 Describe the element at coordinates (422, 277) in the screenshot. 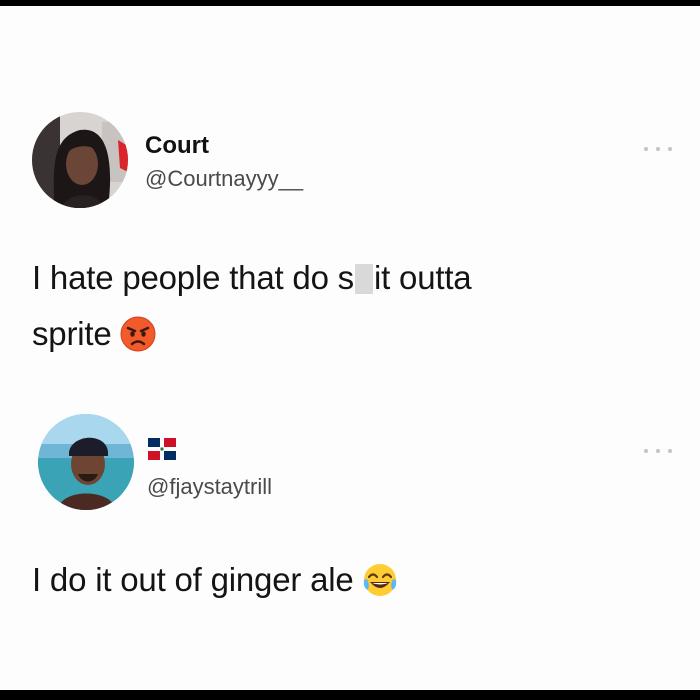

I see `tweet-text-part2: it outta` at that location.